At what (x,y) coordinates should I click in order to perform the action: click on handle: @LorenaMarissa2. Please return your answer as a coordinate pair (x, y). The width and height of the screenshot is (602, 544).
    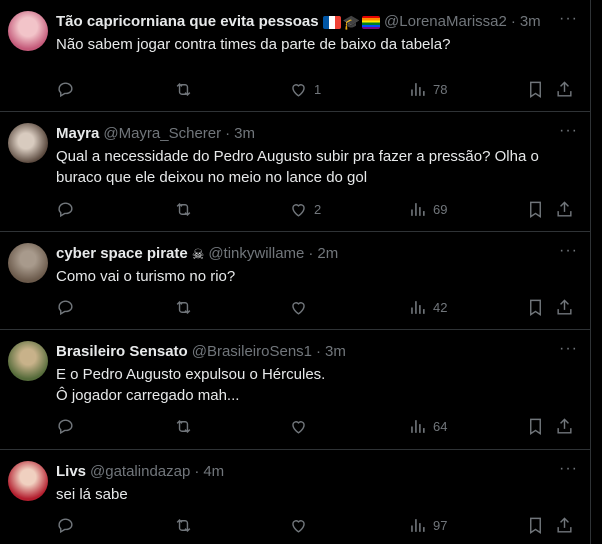
    Looking at the image, I should click on (445, 22).